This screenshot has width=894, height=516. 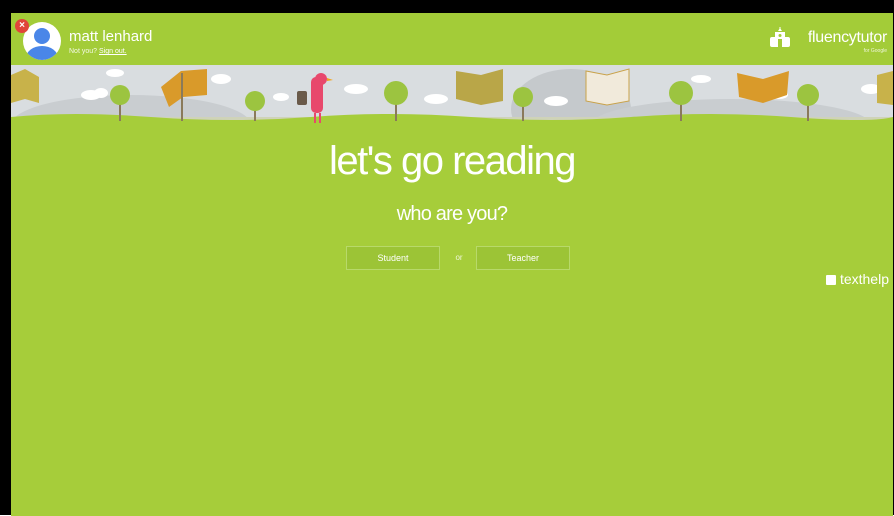 I want to click on texthelp-logo: texthelp, so click(x=857, y=279).